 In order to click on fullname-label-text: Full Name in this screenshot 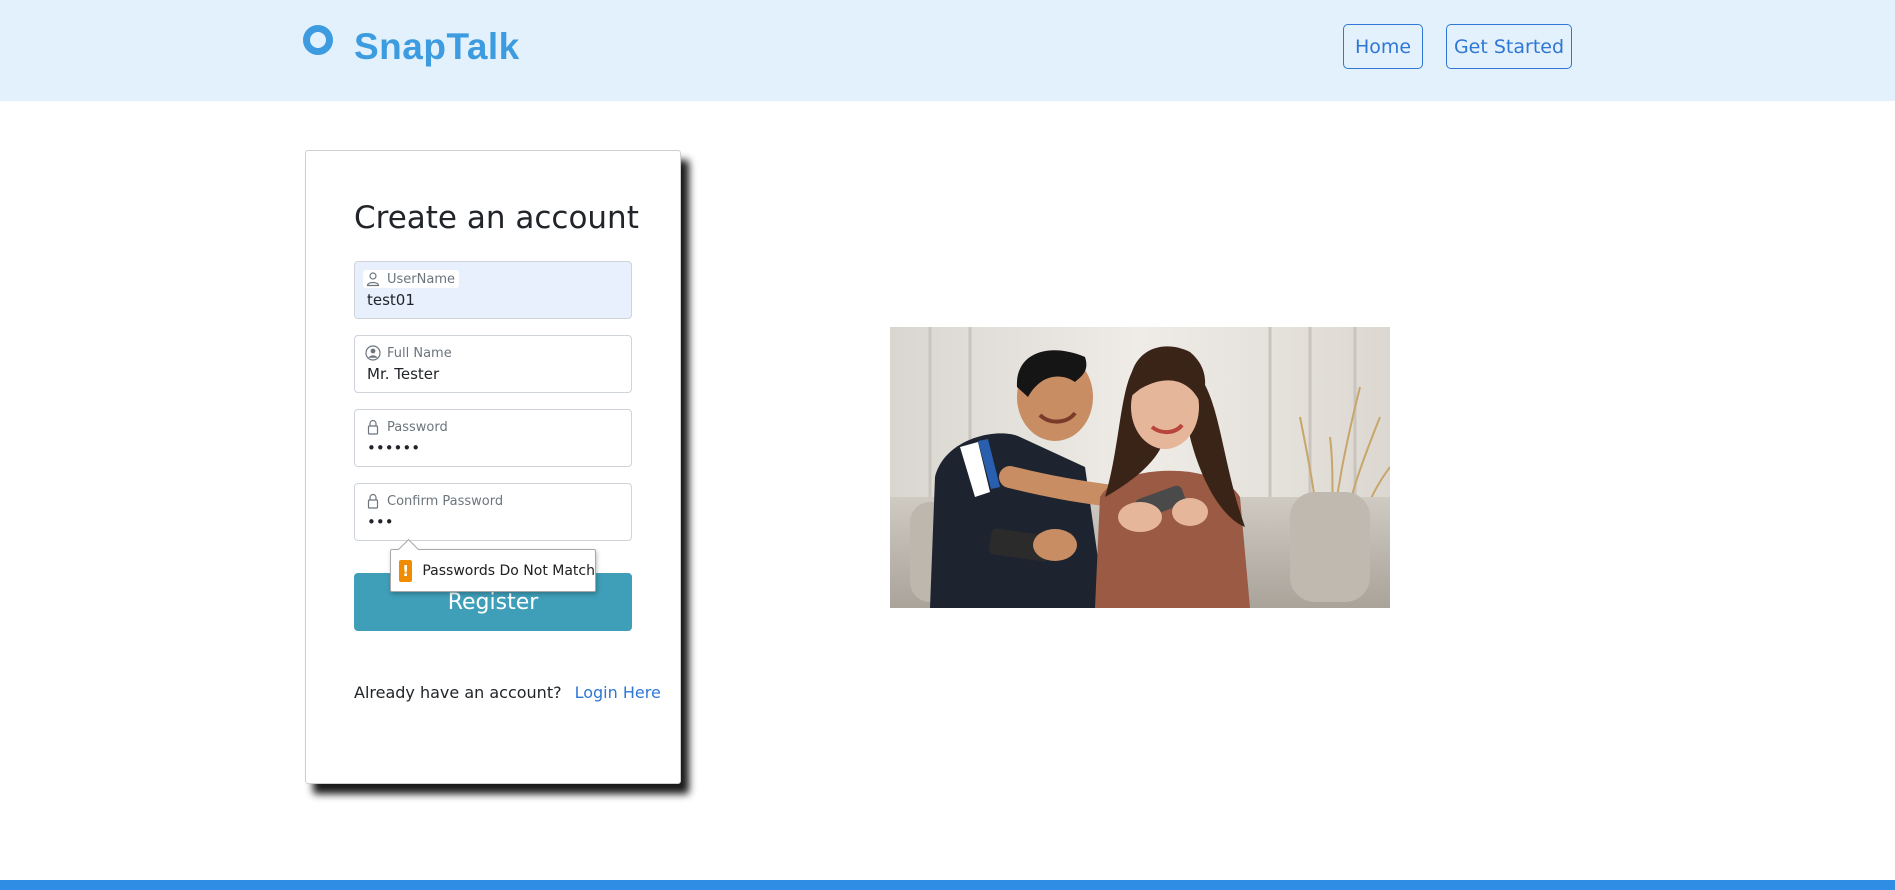, I will do `click(419, 353)`.